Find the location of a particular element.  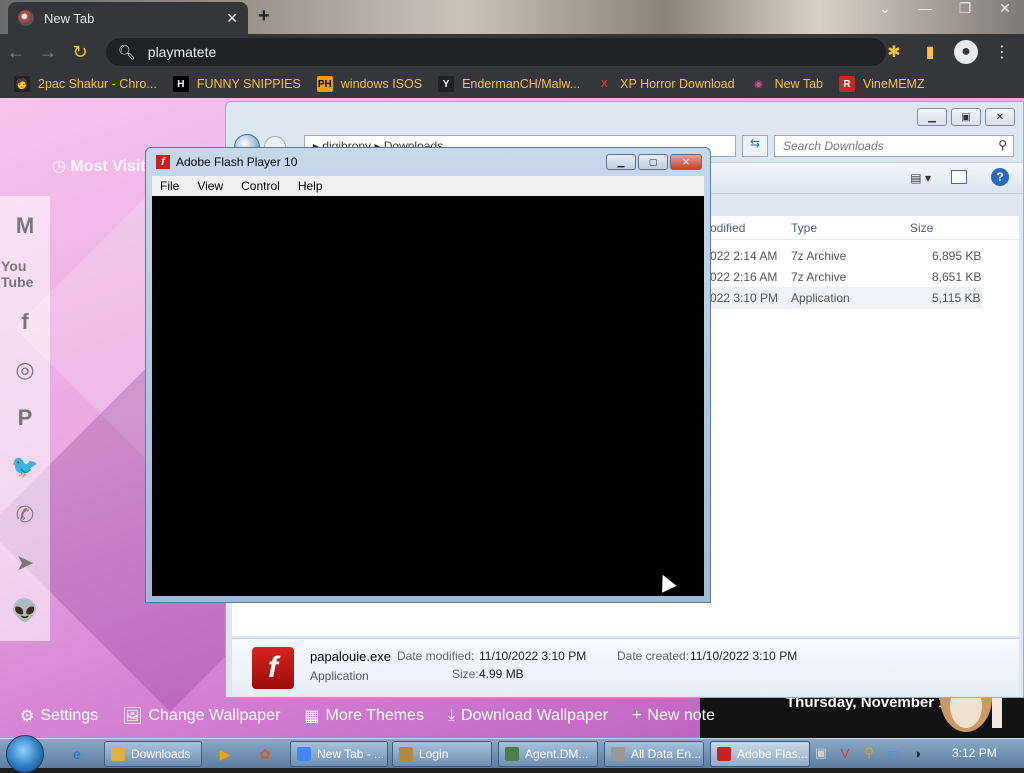

reddit-icon: 👽 is located at coordinates (25, 611).